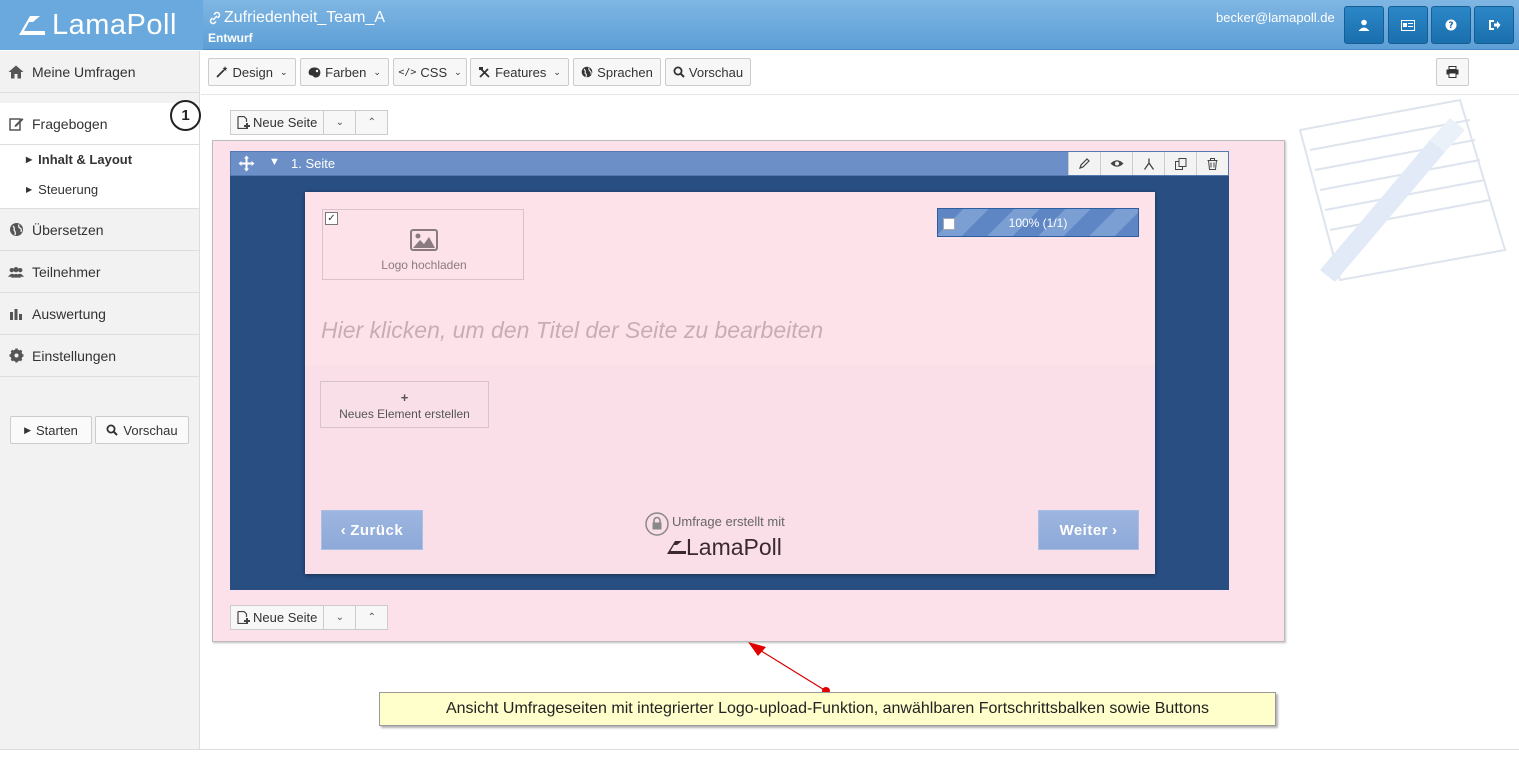 The width and height of the screenshot is (1519, 761). Describe the element at coordinates (215, 18) in the screenshot. I see `link-icon` at that location.